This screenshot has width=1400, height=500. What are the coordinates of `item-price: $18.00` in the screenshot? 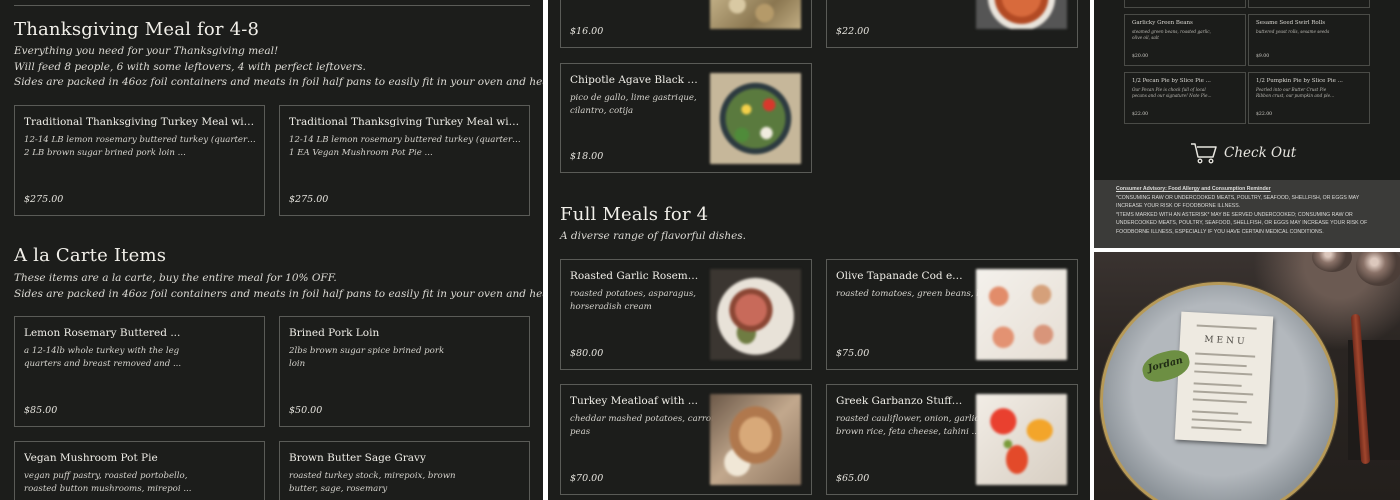 It's located at (587, 156).